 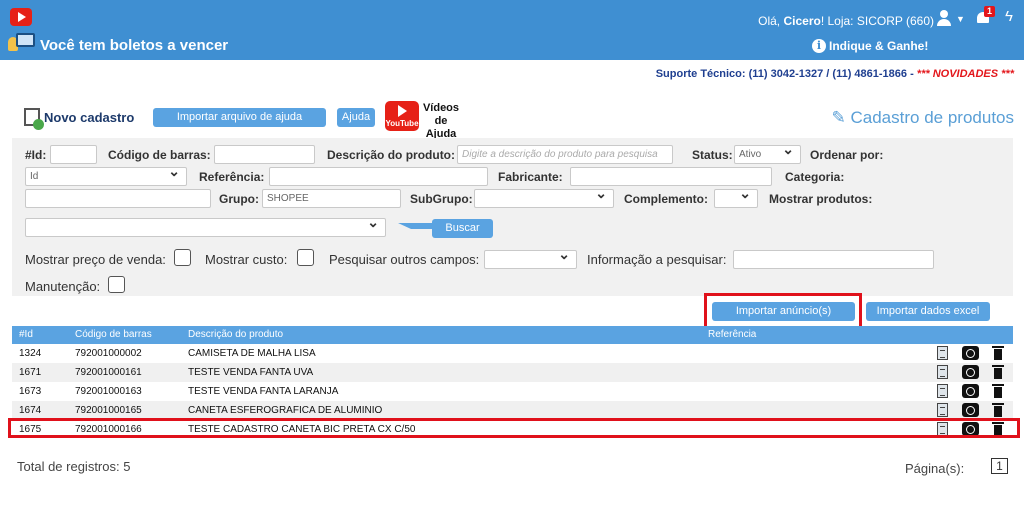 What do you see at coordinates (404, 259) in the screenshot?
I see `pesquisar-outros-label: Pesquisar outros campos:` at bounding box center [404, 259].